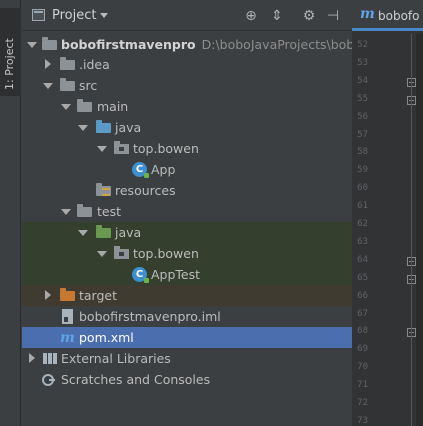 The height and width of the screenshot is (426, 423). Describe the element at coordinates (419, 230) in the screenshot. I see `code-area` at that location.